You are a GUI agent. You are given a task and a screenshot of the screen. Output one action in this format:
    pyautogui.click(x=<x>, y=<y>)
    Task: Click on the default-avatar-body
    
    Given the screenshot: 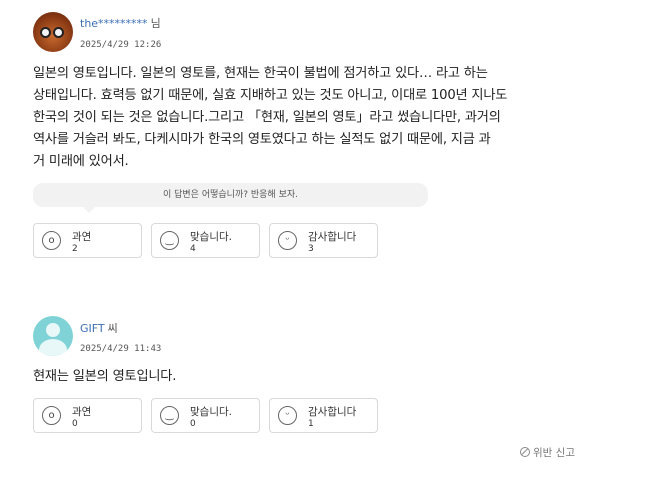 What is the action you would take?
    pyautogui.click(x=53, y=347)
    